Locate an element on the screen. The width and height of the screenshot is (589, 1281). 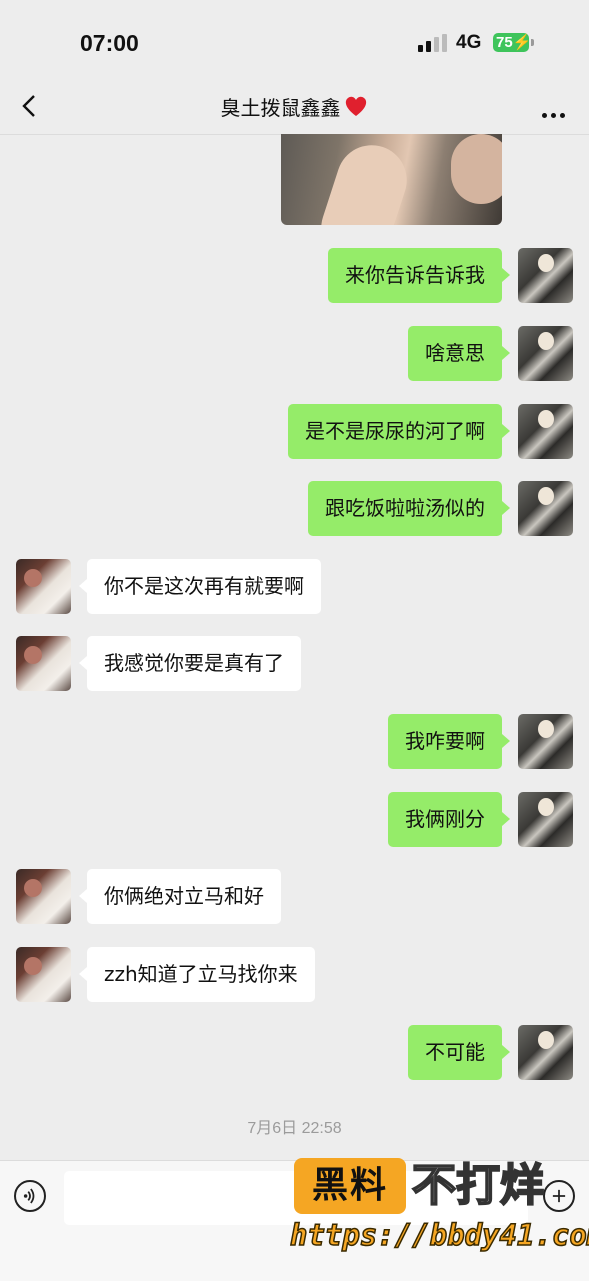
signal-icon is located at coordinates (433, 43).